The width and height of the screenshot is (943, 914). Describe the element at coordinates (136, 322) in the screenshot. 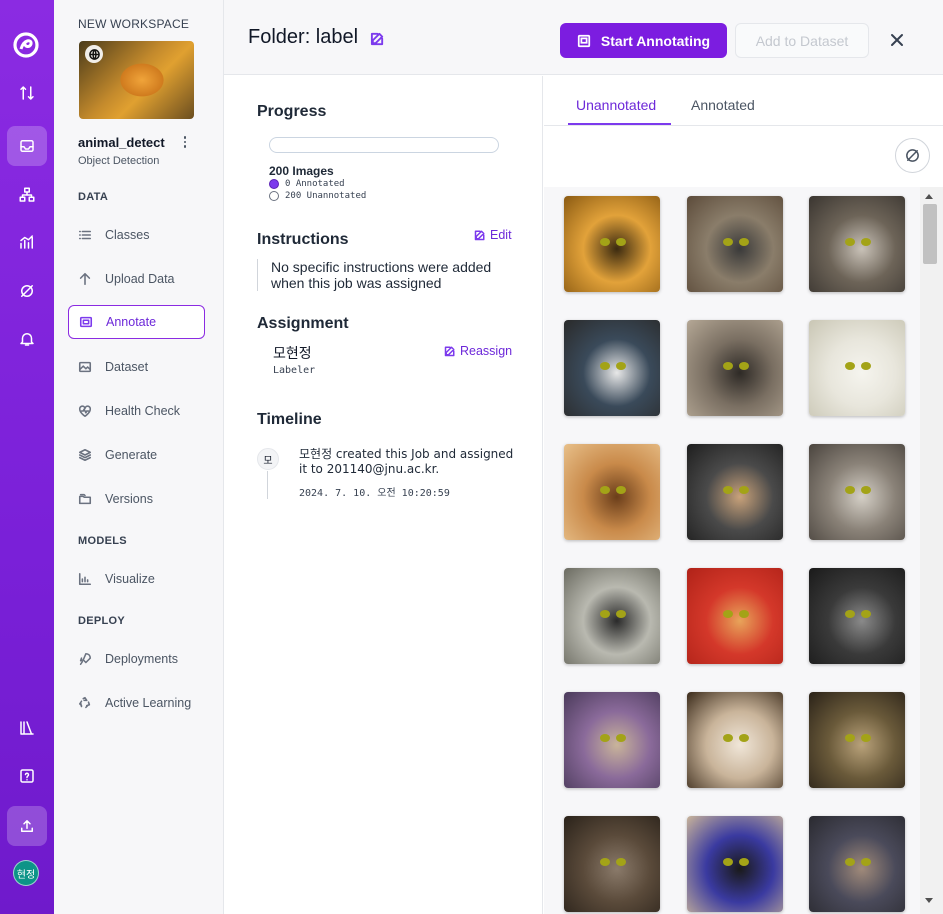

I see `sidebar-item-annotate: Annotate` at that location.